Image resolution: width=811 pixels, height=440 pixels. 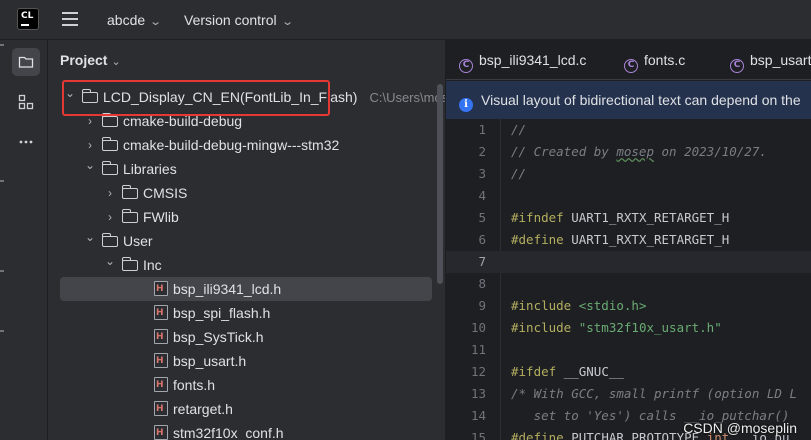 I want to click on line-number: 8, so click(x=482, y=283).